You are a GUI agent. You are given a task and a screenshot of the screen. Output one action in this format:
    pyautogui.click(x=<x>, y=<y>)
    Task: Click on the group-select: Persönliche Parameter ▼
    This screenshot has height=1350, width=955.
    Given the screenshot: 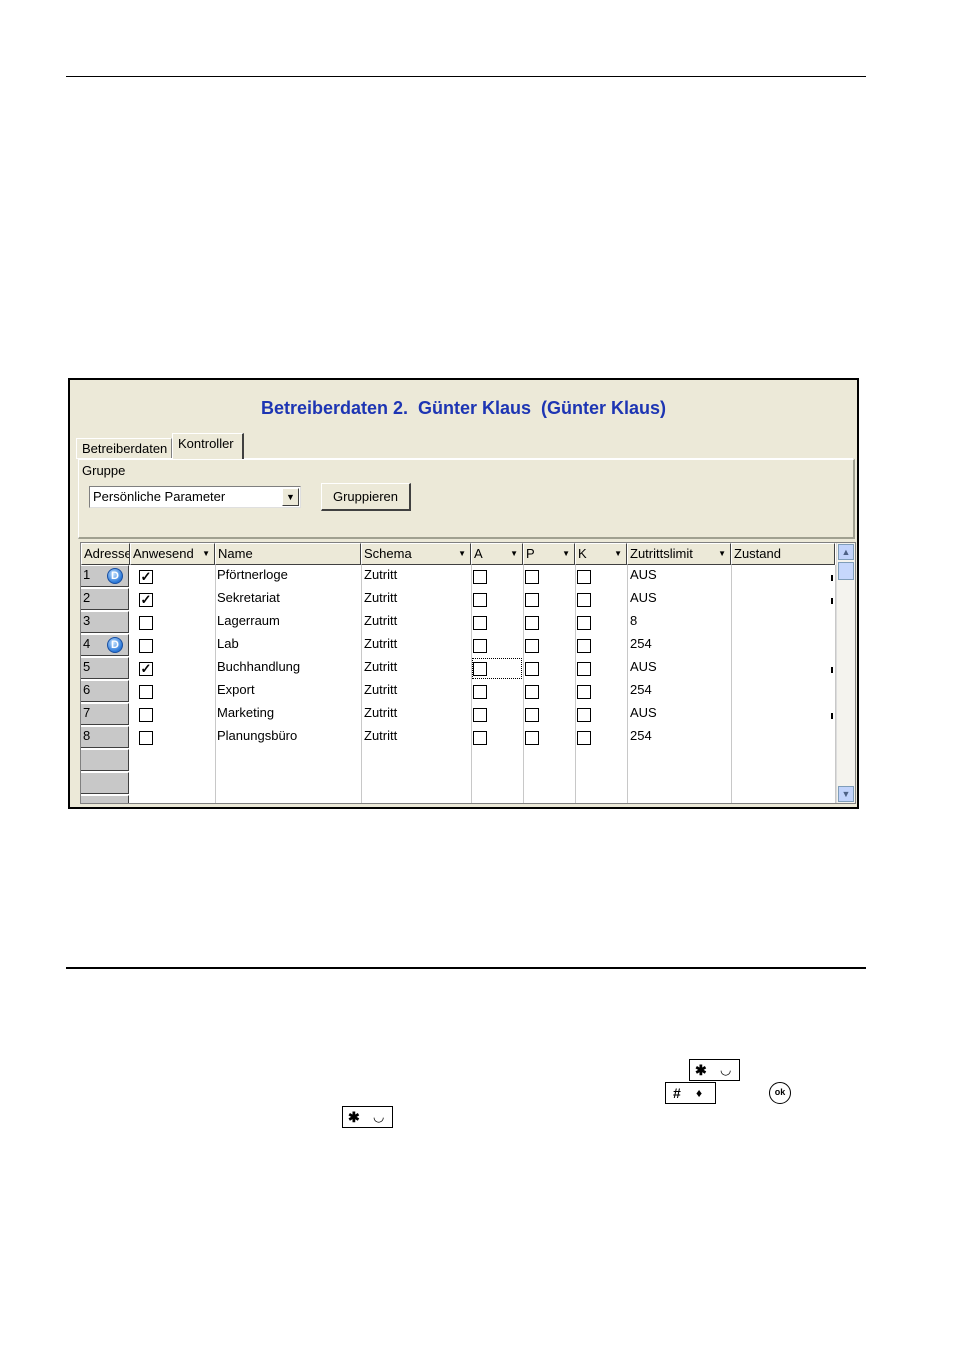 What is the action you would take?
    pyautogui.click(x=195, y=497)
    